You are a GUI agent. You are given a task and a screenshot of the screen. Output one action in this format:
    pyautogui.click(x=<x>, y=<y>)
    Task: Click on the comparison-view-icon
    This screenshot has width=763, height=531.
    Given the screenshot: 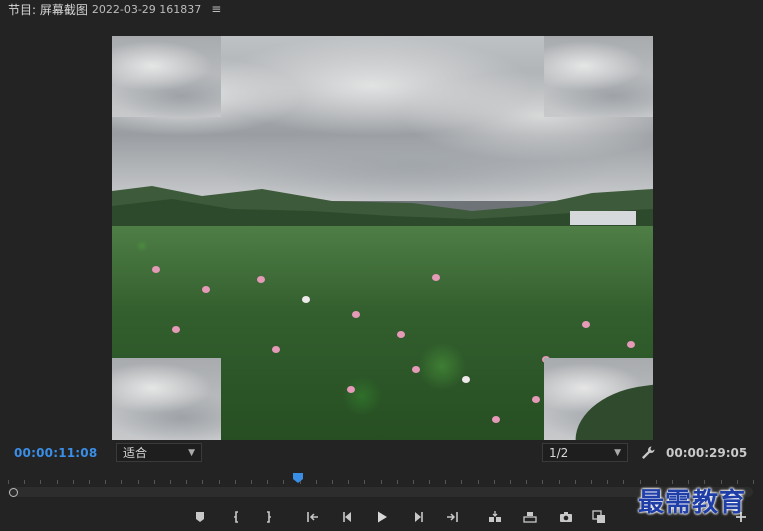 What is the action you would take?
    pyautogui.click(x=599, y=517)
    